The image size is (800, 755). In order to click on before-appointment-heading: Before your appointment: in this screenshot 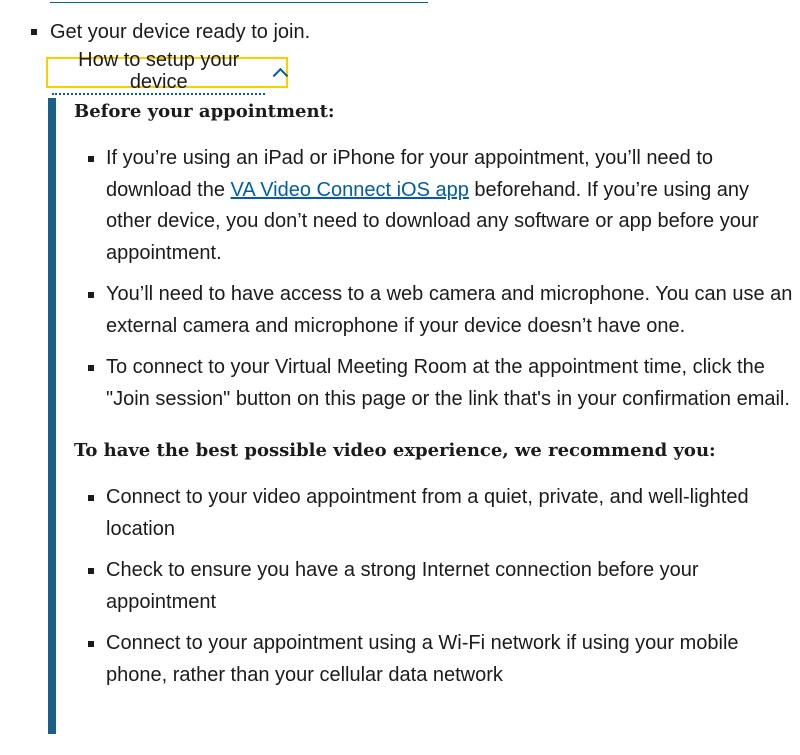, I will do `click(204, 111)`.